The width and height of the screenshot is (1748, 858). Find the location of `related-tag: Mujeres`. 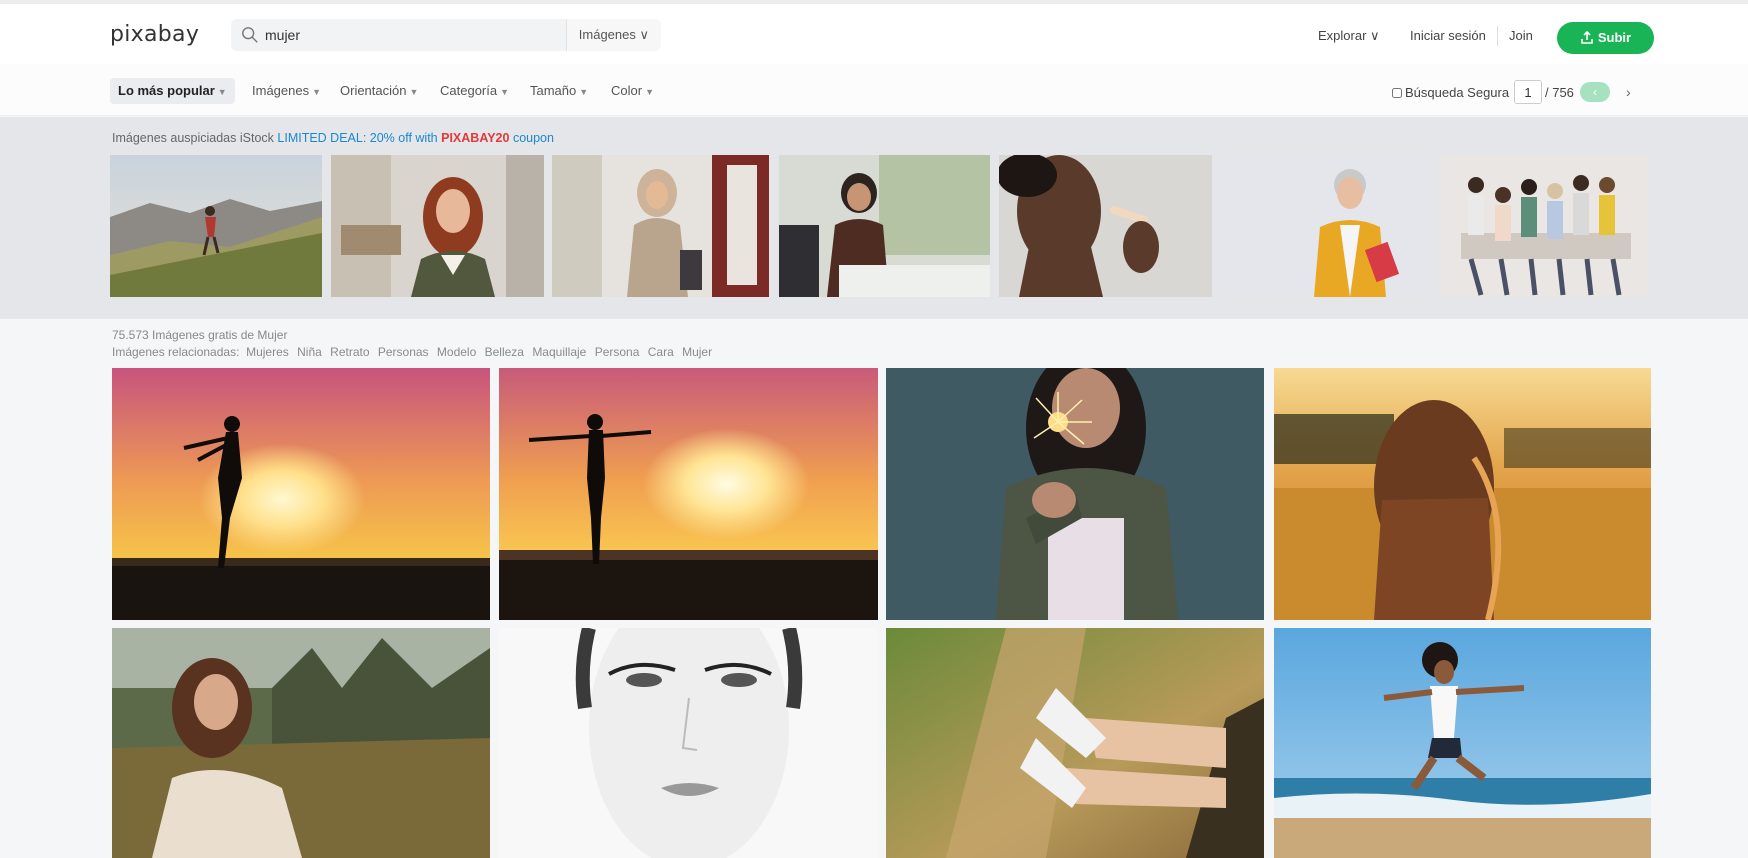

related-tag: Mujeres is located at coordinates (267, 352).